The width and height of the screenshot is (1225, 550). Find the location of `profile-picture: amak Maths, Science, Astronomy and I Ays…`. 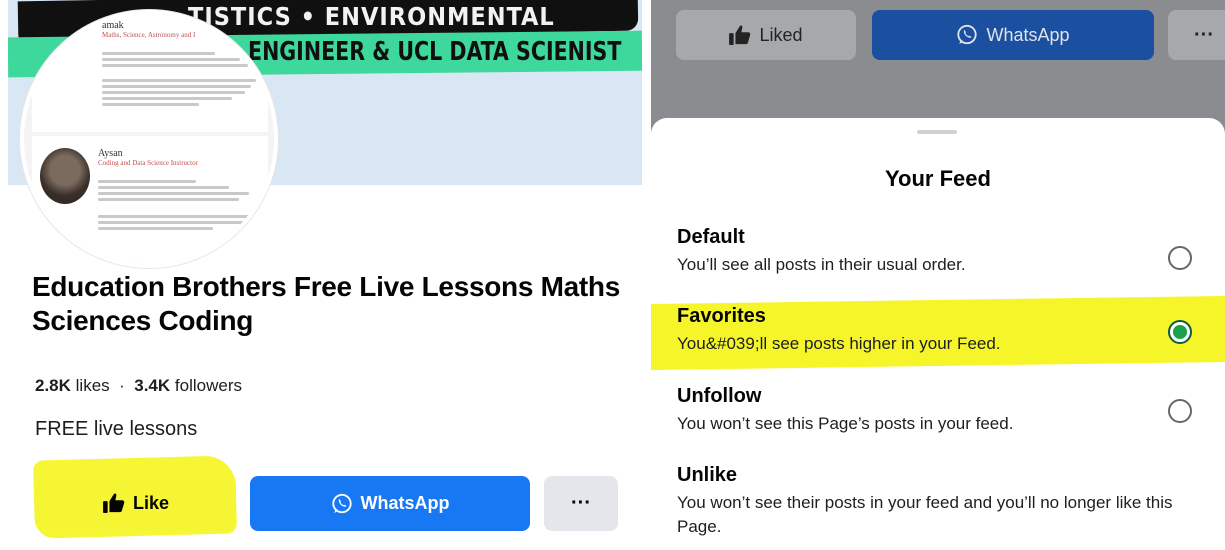

profile-picture: amak Maths, Science, Astronomy and I Ays… is located at coordinates (149, 139).